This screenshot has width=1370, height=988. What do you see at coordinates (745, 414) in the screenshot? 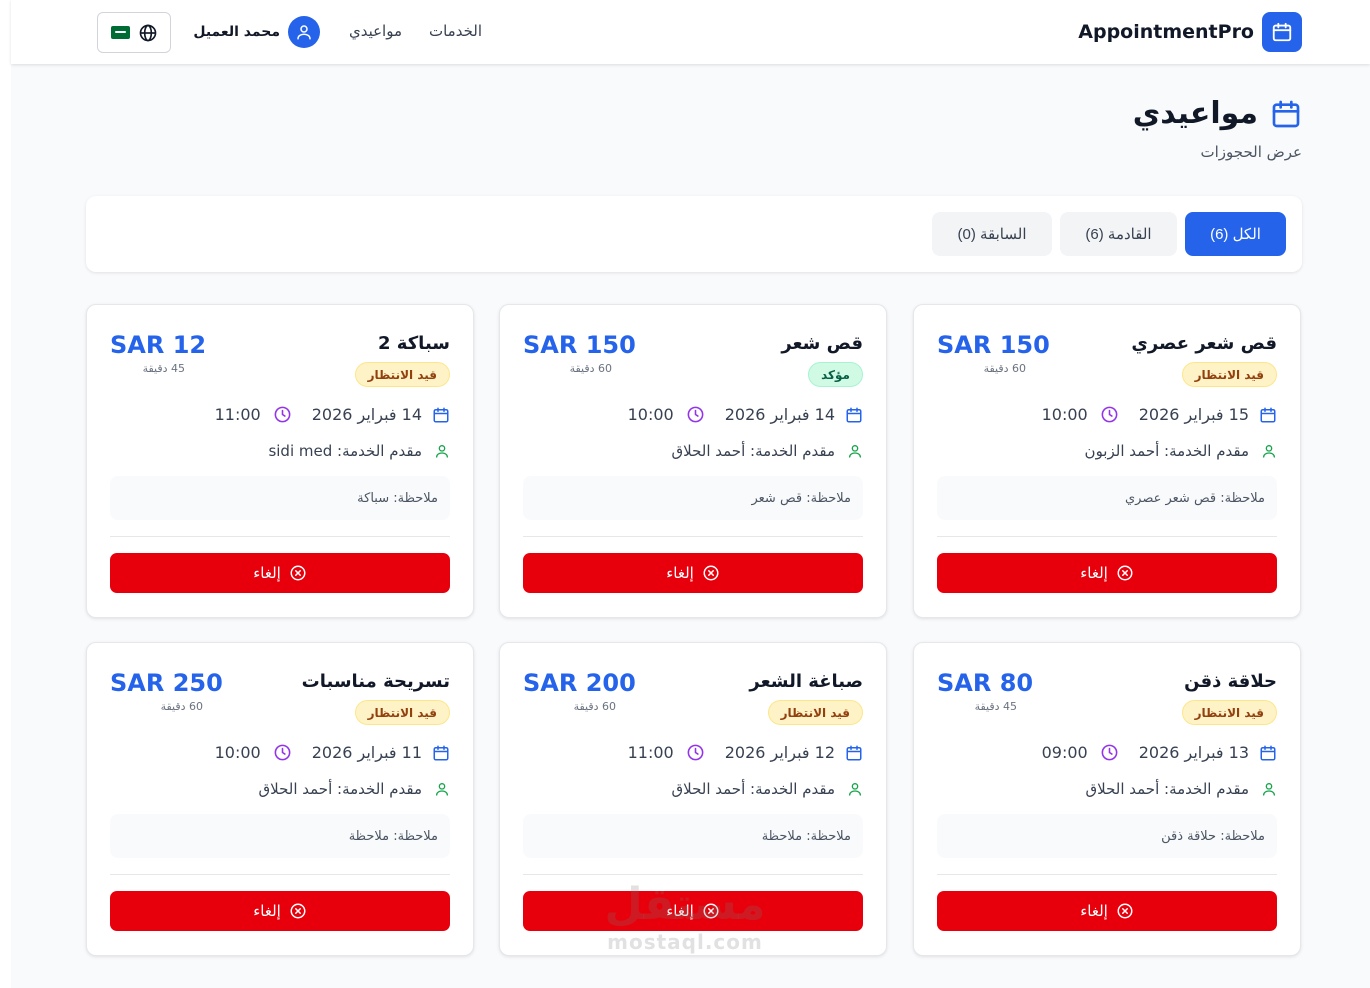
I see `date-time-row: 14 فبراير 2026 10:00` at bounding box center [745, 414].